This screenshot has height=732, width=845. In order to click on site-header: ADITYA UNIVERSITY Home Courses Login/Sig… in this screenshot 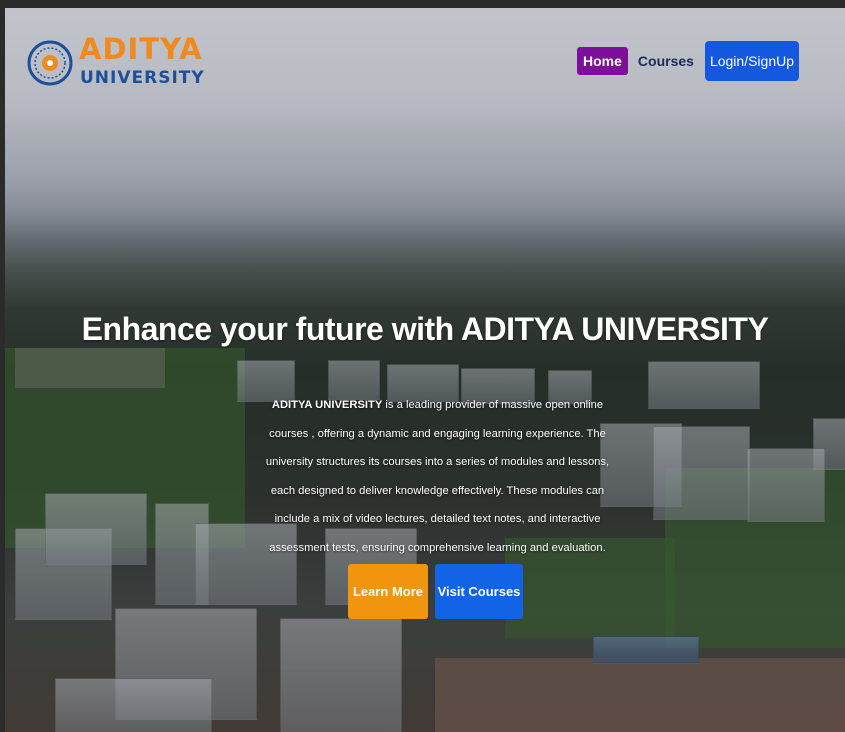, I will do `click(425, 63)`.